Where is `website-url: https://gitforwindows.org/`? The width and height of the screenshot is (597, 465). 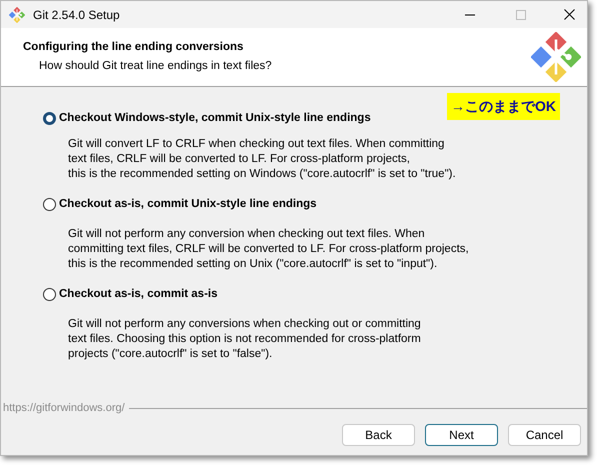
website-url: https://gitforwindows.org/ is located at coordinates (64, 408).